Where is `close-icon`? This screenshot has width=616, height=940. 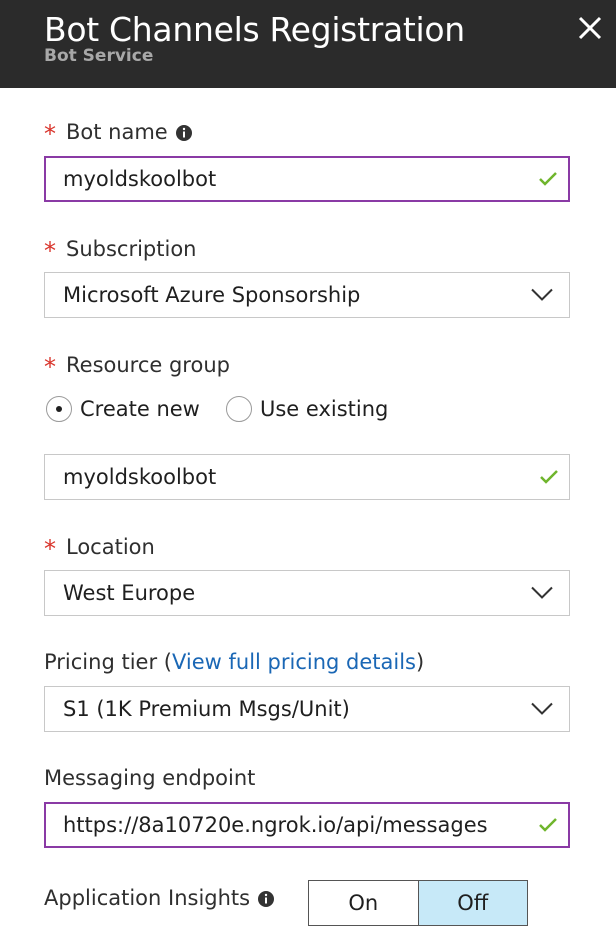 close-icon is located at coordinates (590, 28).